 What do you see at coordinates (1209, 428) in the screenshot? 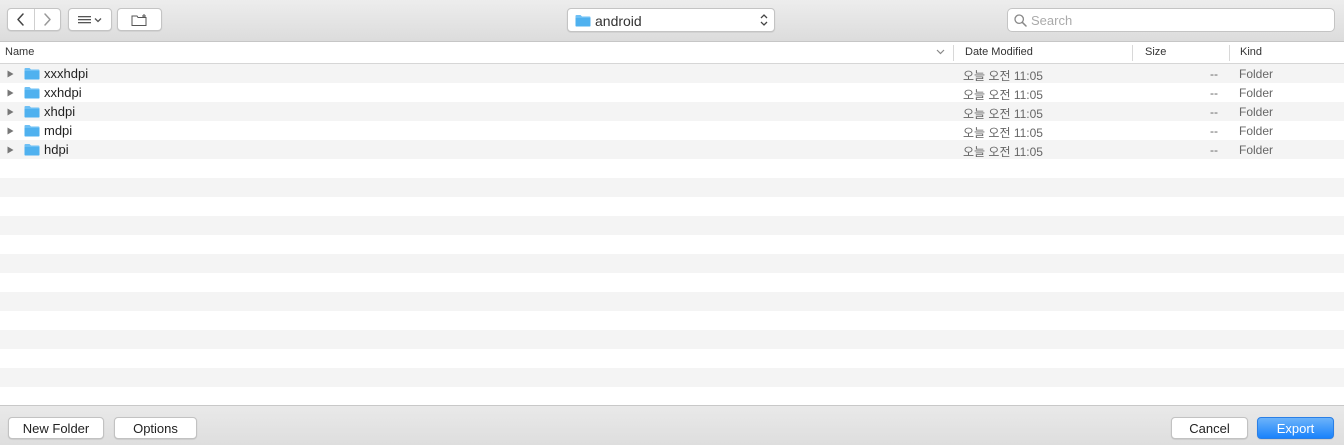
I see `cancel-button: Cancel` at bounding box center [1209, 428].